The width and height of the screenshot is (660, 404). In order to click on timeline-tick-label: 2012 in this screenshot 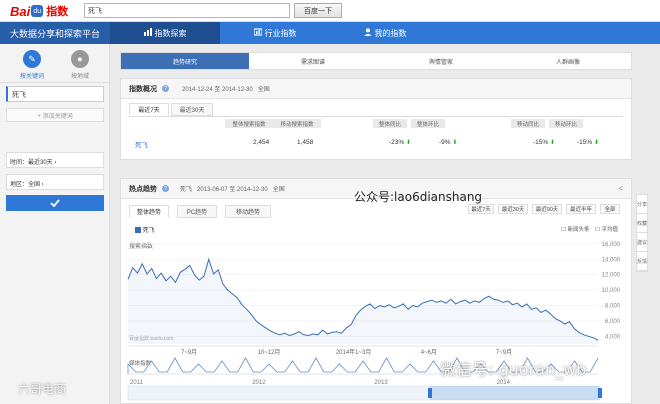, I will do `click(259, 383)`.